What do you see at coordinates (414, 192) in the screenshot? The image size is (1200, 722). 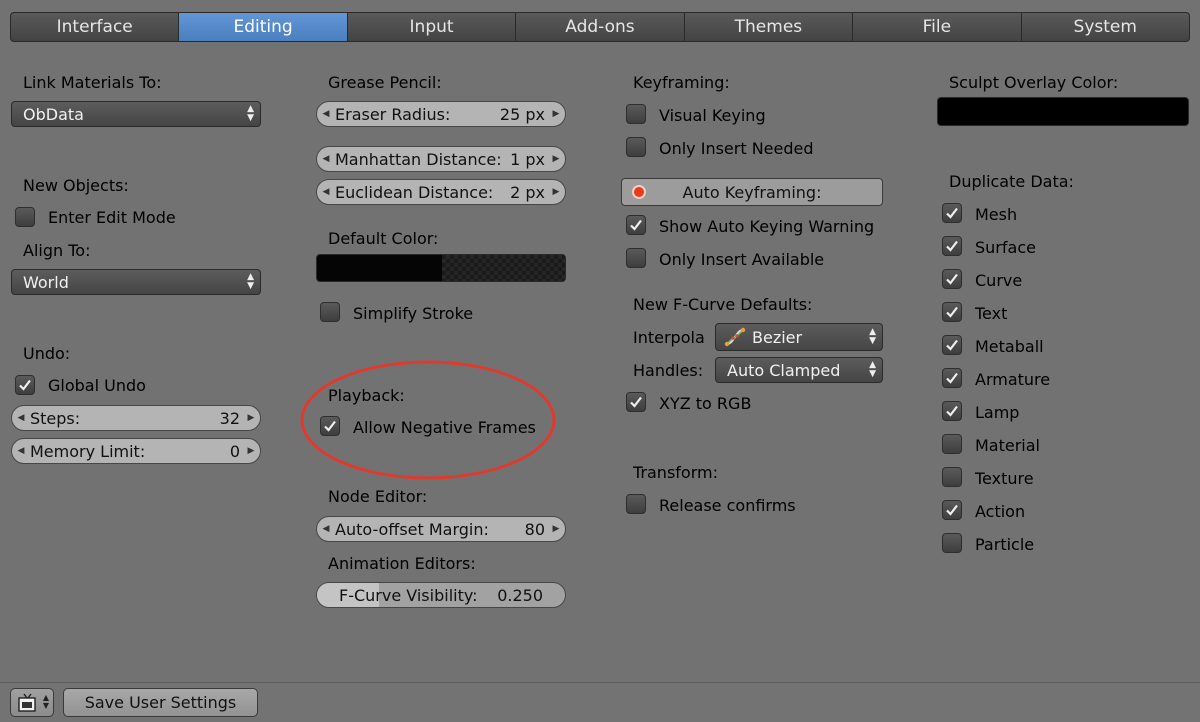 I see `euclidean-distance-label: Euclidean Distance:` at bounding box center [414, 192].